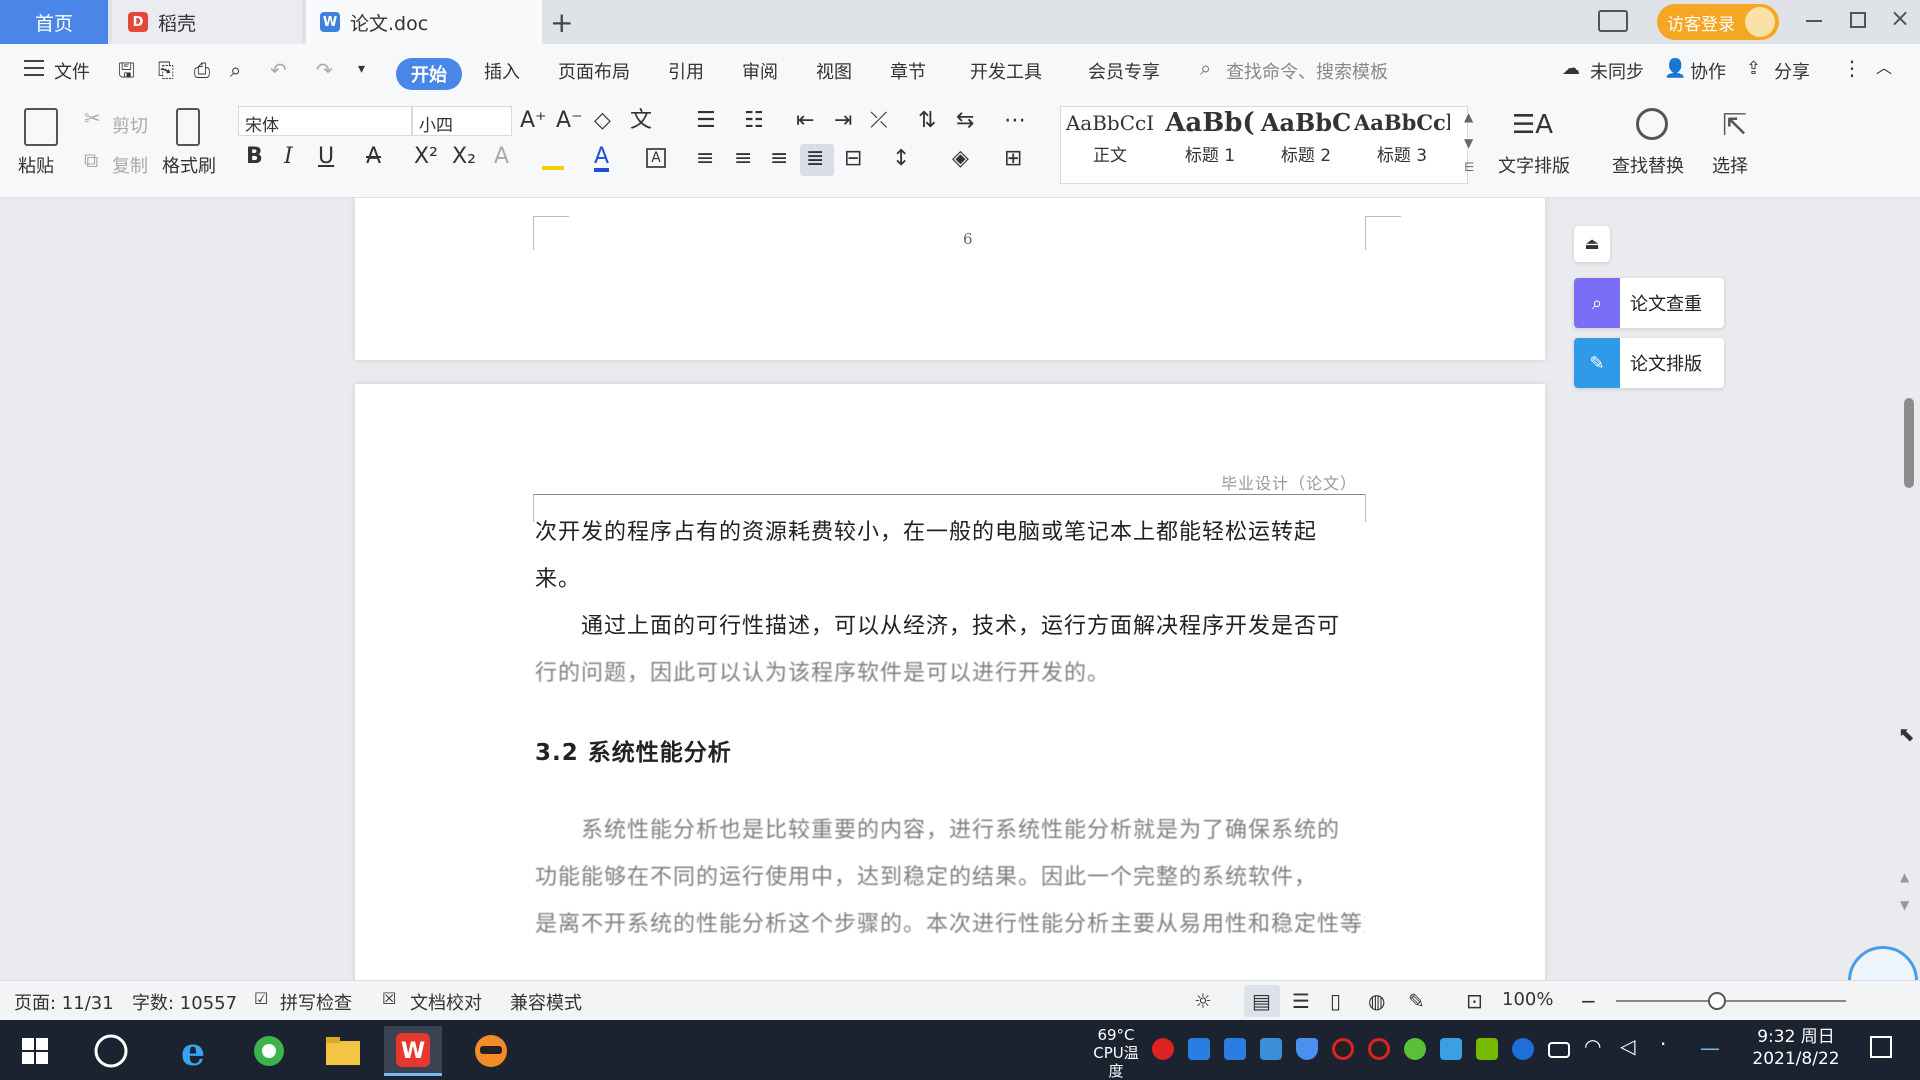 This screenshot has width=1920, height=1080. I want to click on find-replace-button: 查找替换, so click(1648, 165).